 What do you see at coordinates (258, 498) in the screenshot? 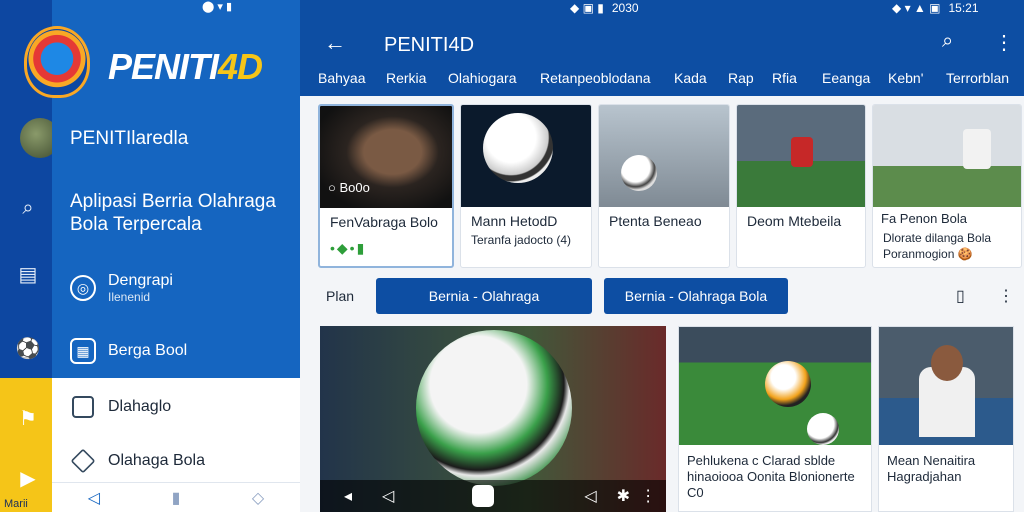
I see `nav-recents-icon: ◇` at bounding box center [258, 498].